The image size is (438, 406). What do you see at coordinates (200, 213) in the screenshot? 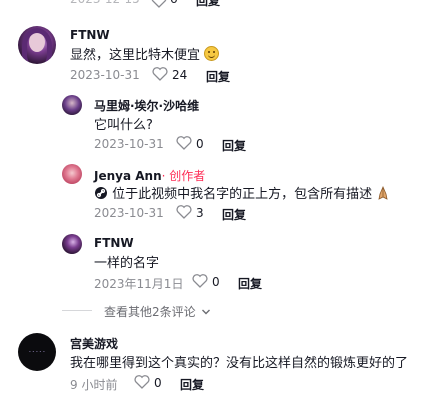
I see `like-count: 3` at bounding box center [200, 213].